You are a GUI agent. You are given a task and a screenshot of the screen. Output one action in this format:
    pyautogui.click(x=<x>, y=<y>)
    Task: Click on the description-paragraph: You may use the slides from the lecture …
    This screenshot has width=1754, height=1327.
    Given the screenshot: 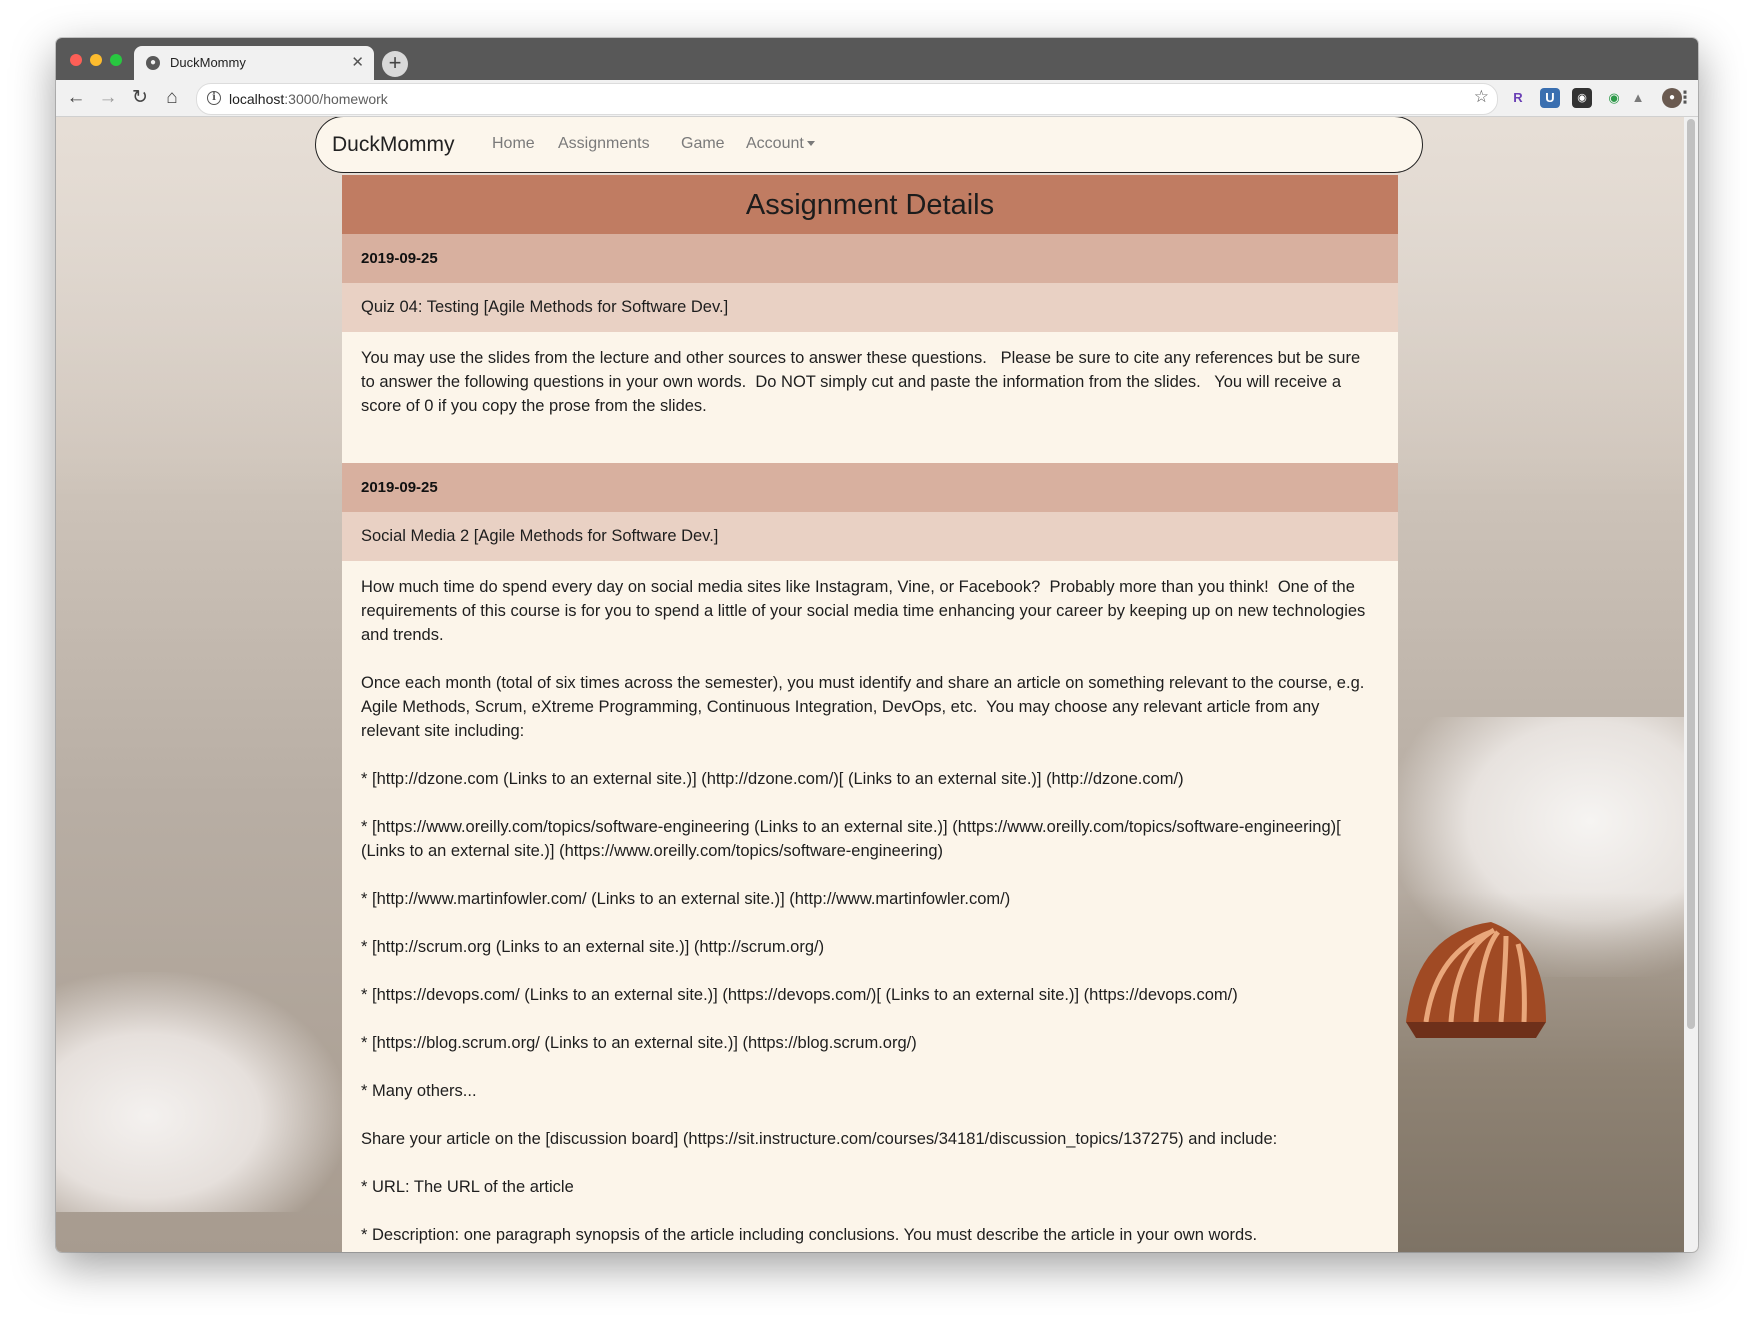 What is the action you would take?
    pyautogui.click(x=863, y=382)
    